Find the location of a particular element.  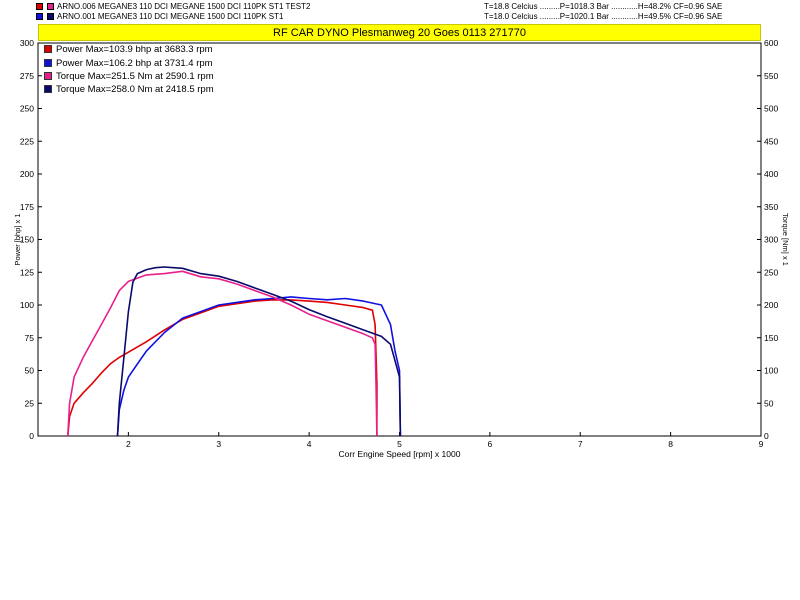

y-left-axis-label: Power [bhp] x 1 is located at coordinates (17, 239).